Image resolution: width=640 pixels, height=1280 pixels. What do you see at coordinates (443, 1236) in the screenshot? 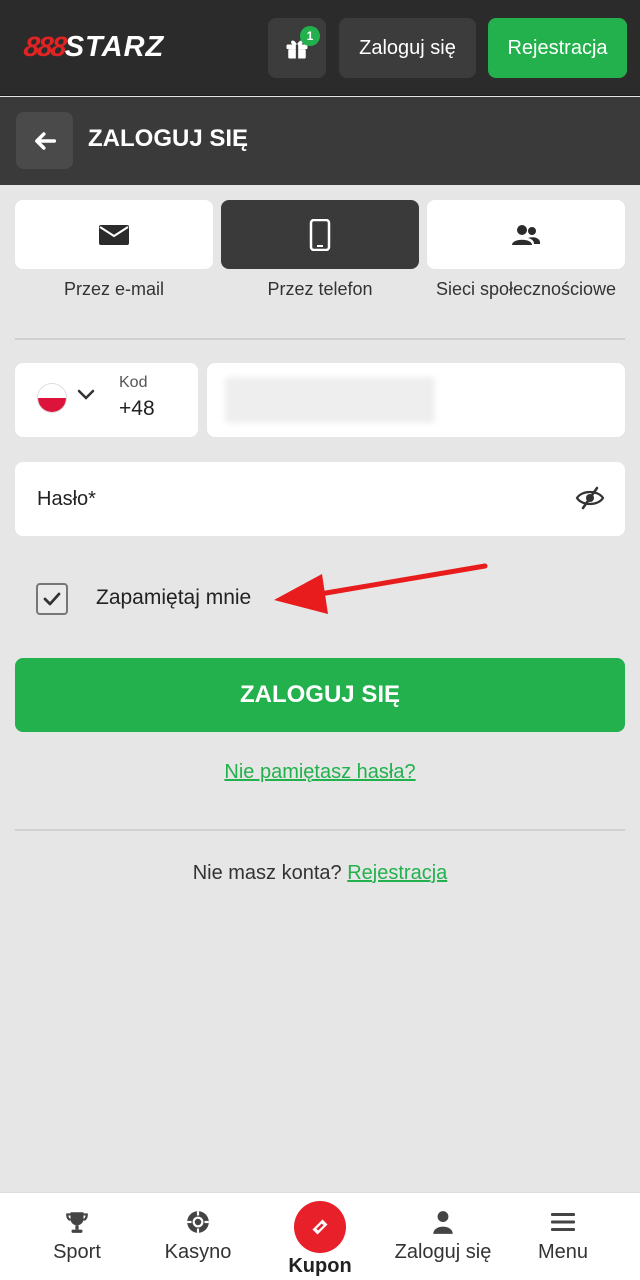
I see `nav-login: Zaloguj się` at bounding box center [443, 1236].